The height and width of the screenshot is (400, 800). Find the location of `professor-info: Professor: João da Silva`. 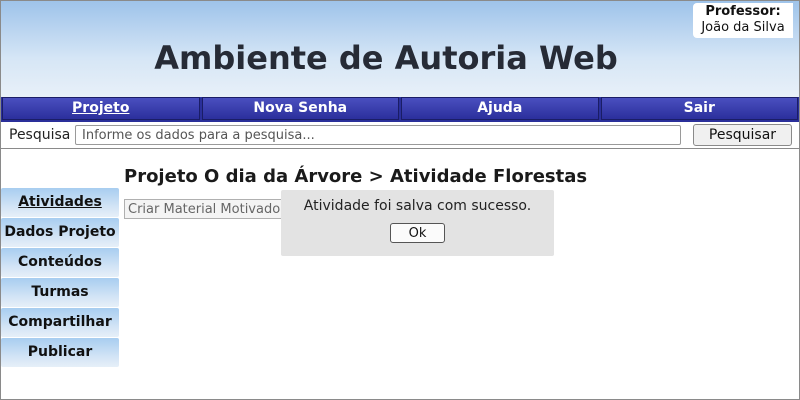

professor-info: Professor: João da Silva is located at coordinates (743, 20).